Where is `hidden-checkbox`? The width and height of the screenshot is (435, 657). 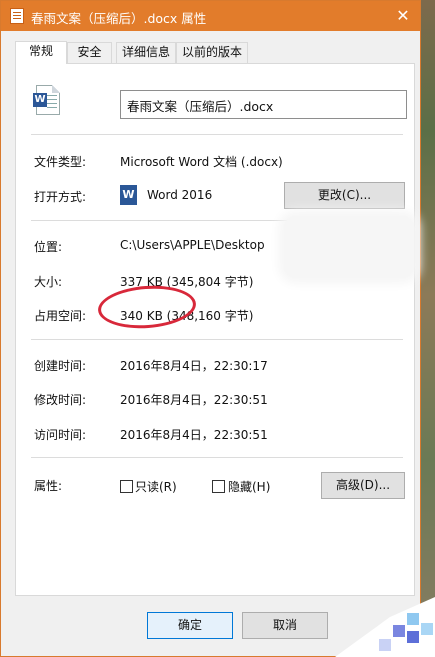 hidden-checkbox is located at coordinates (218, 486).